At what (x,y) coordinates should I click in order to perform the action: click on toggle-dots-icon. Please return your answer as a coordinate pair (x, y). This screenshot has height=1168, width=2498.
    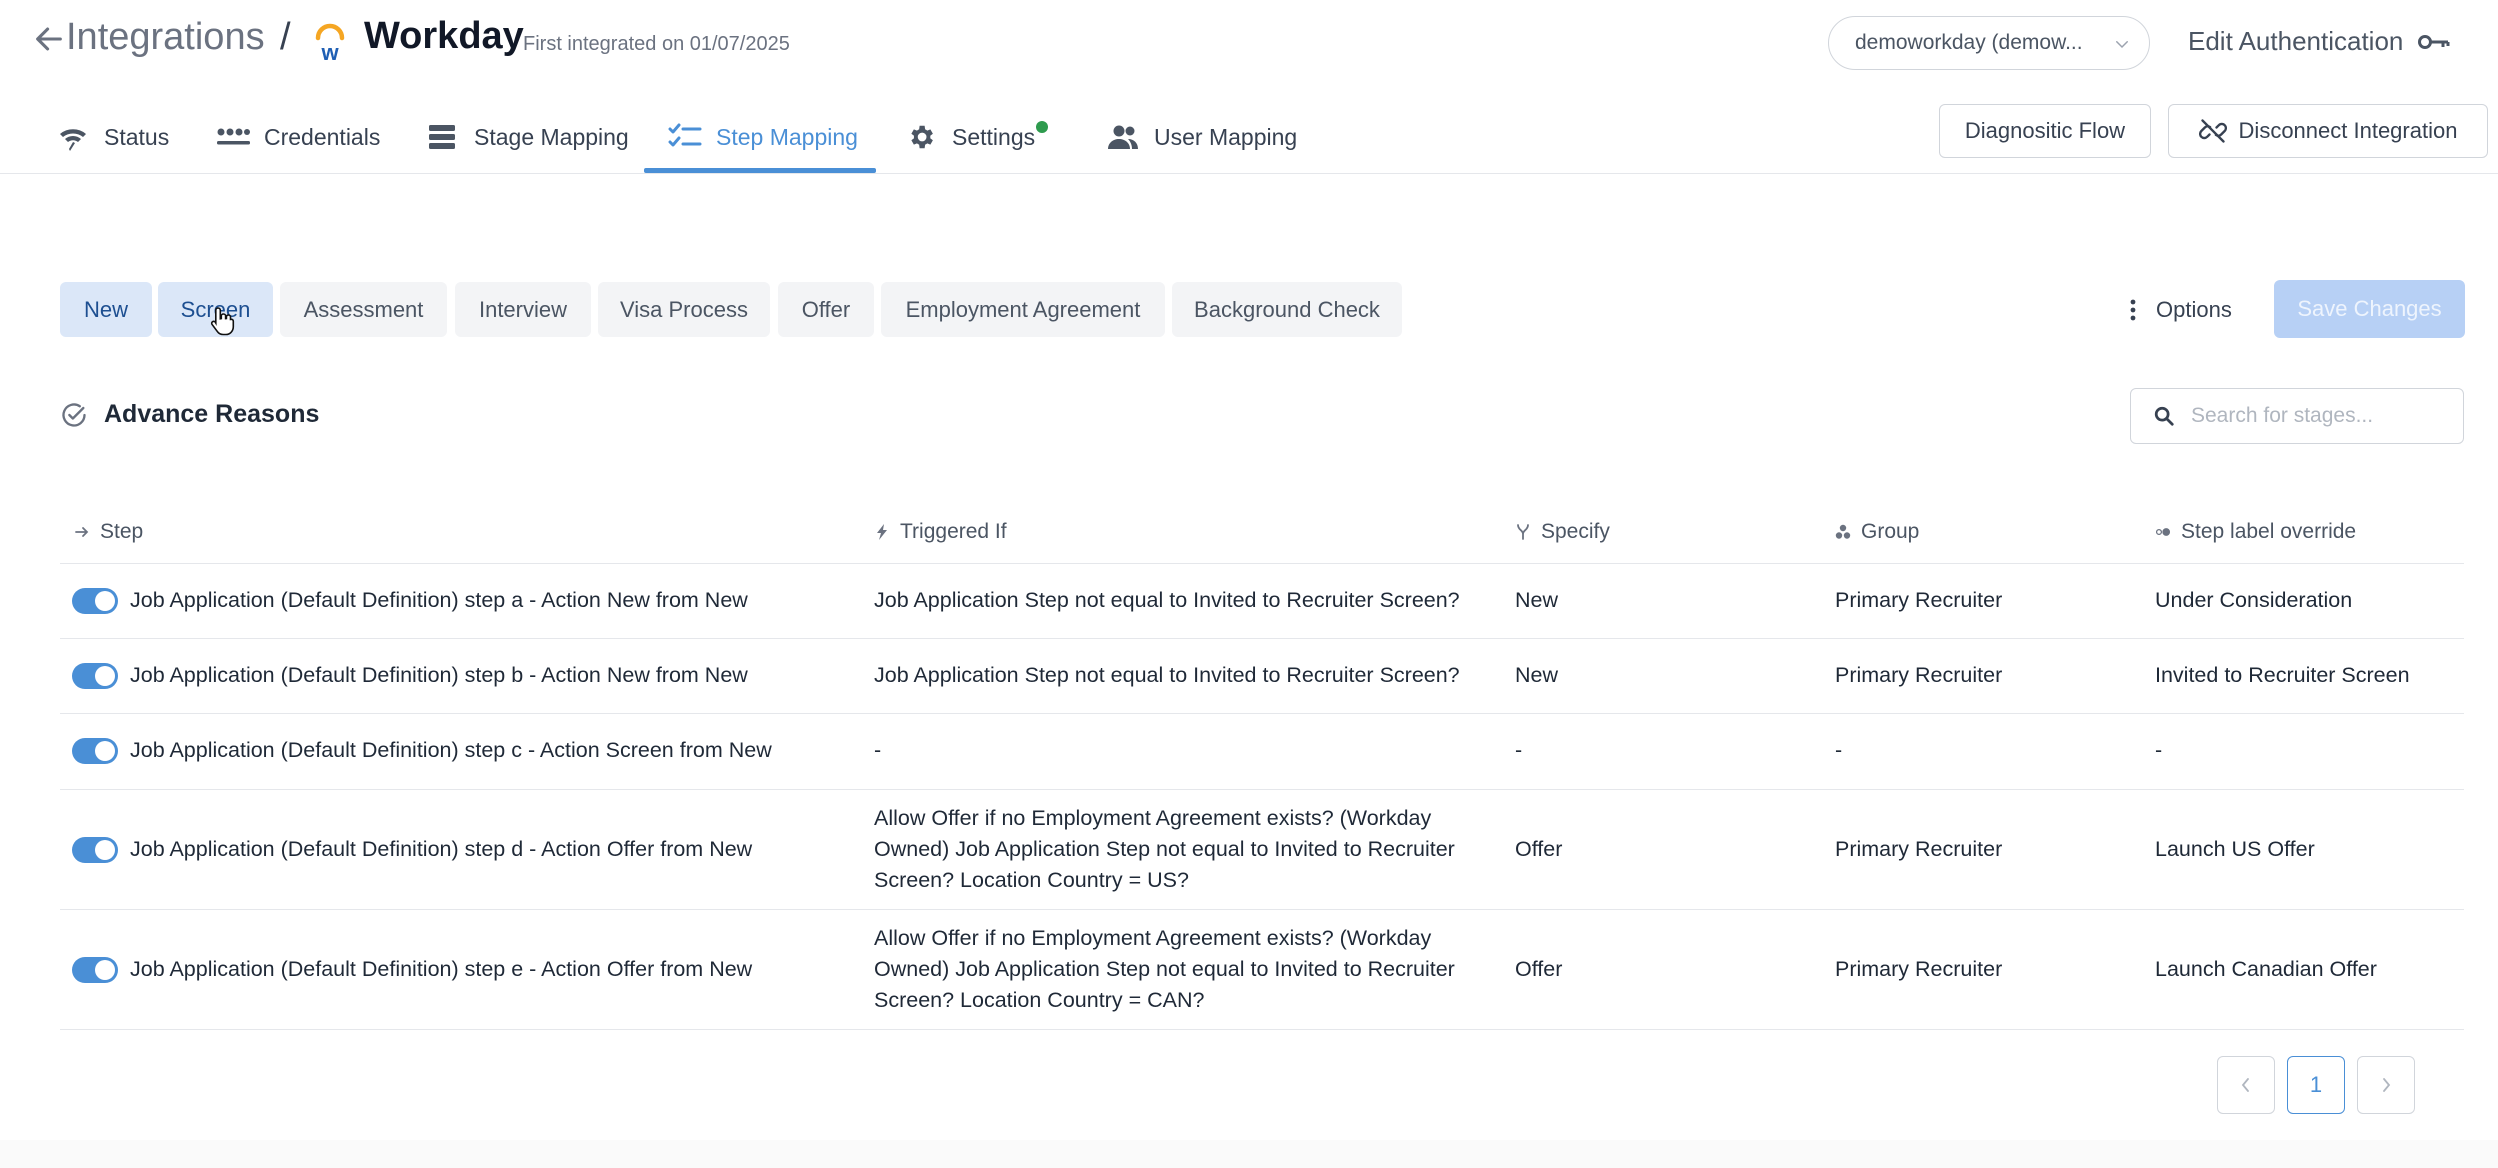
    Looking at the image, I should click on (2163, 532).